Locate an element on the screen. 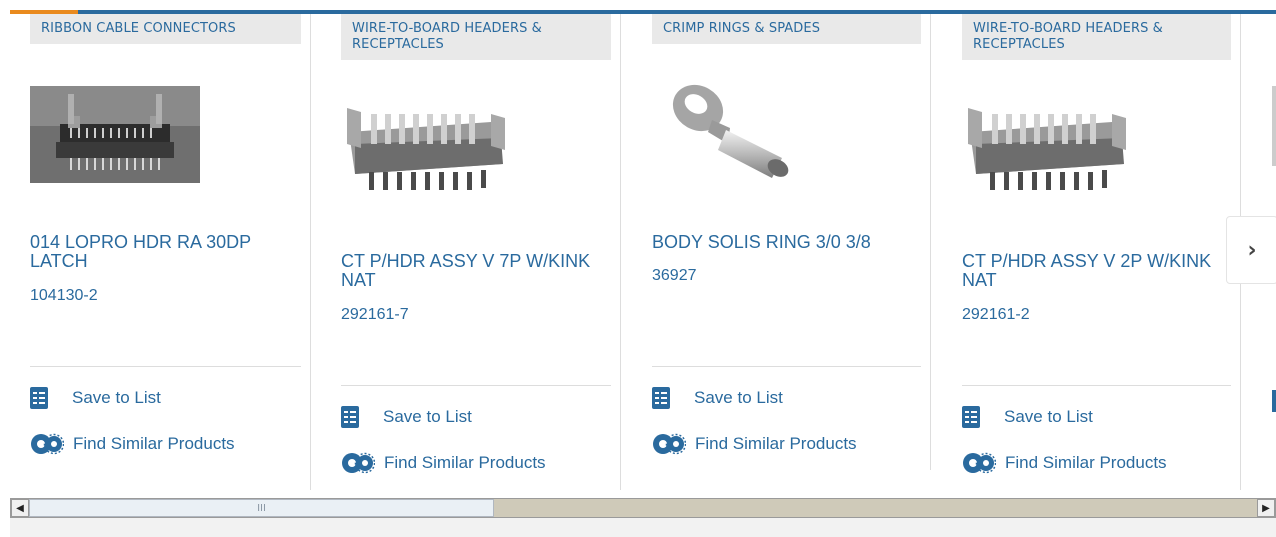 This screenshot has width=1276, height=537. scrollbar-grip: III is located at coordinates (261, 508).